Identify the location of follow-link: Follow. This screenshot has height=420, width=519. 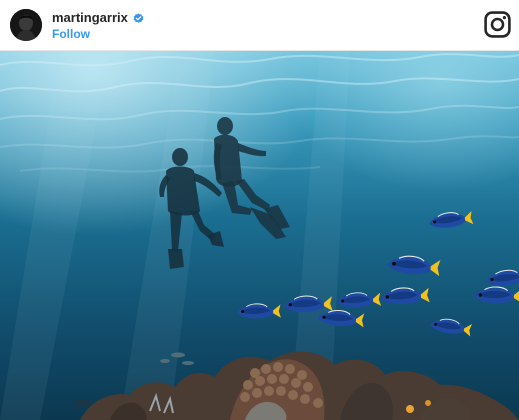
(71, 34).